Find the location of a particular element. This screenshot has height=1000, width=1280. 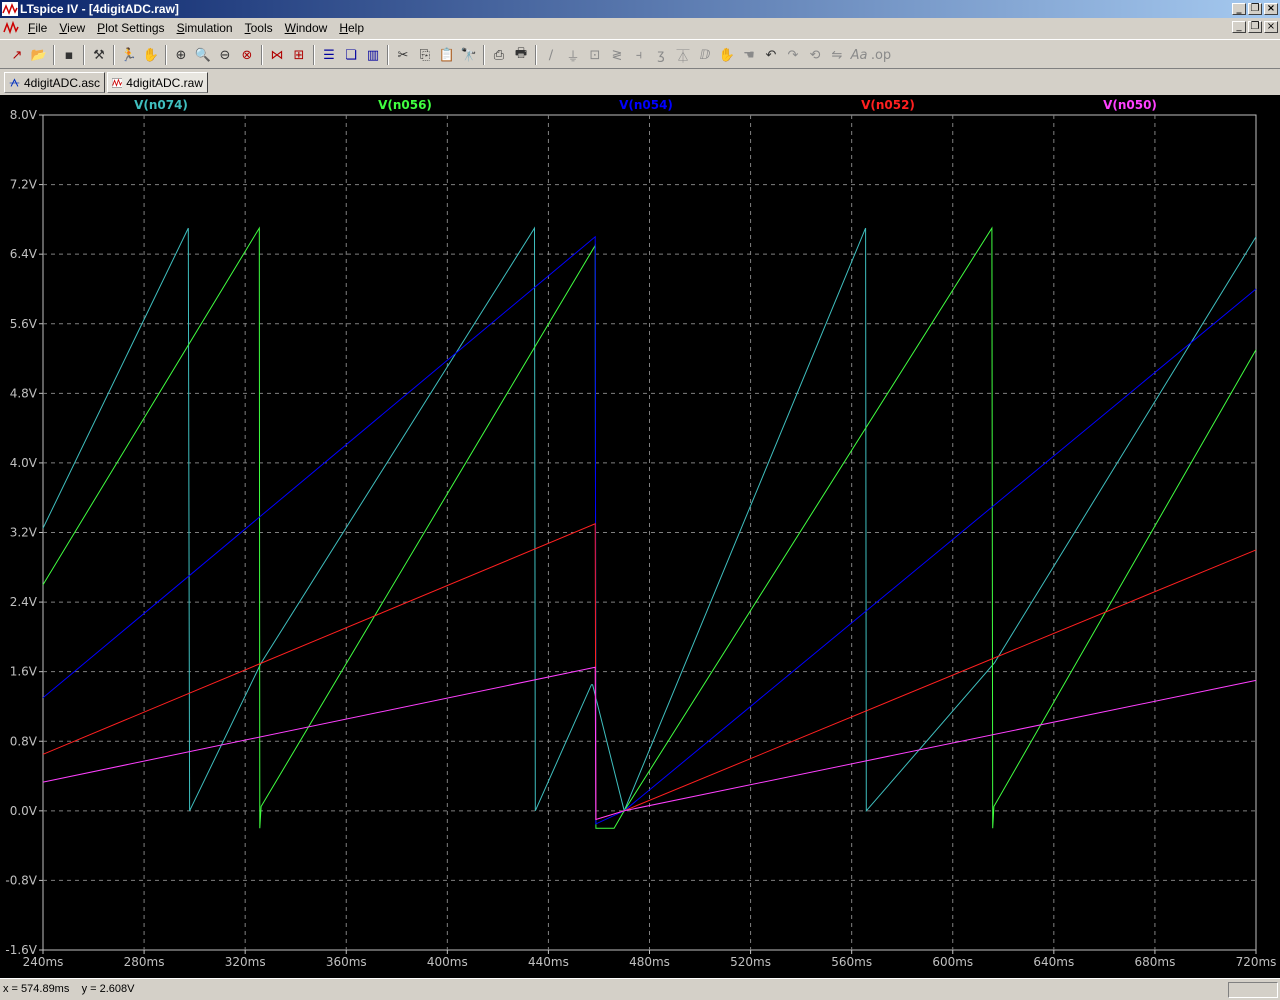

x-tick-label: 600ms is located at coordinates (952, 962).